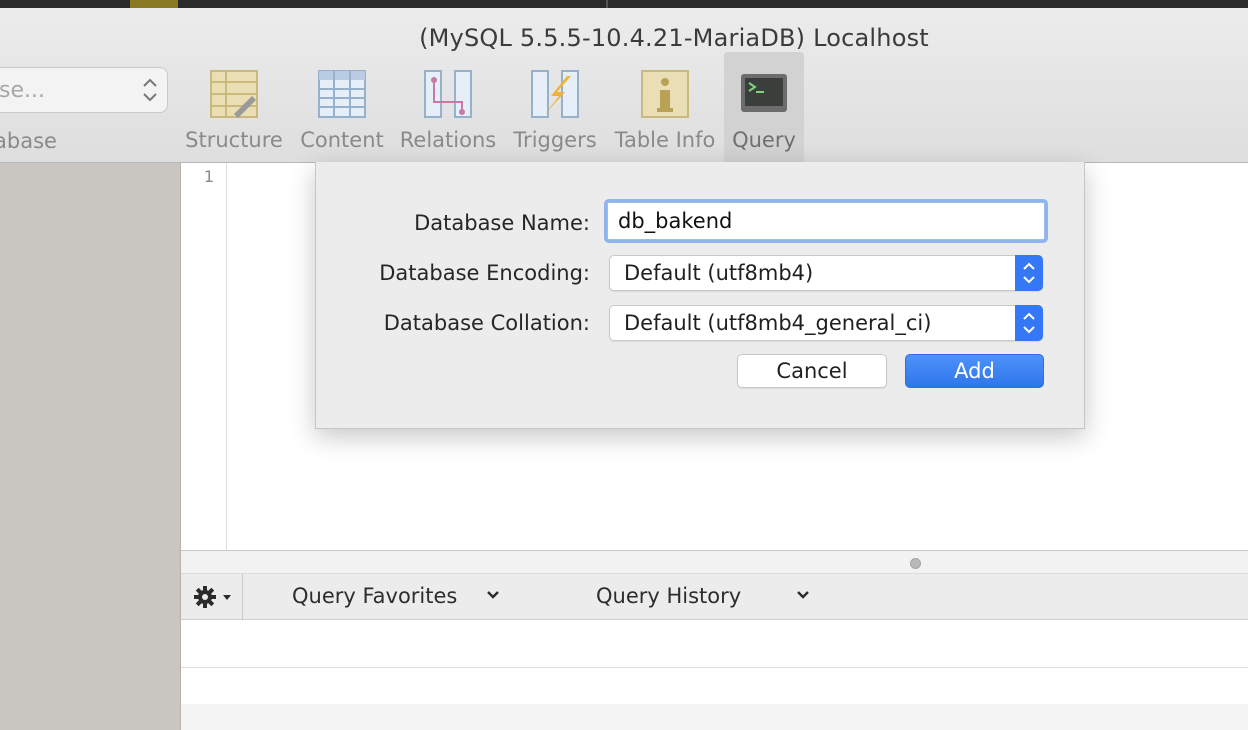  Describe the element at coordinates (28, 141) in the screenshot. I see `database-select-label: abase` at that location.